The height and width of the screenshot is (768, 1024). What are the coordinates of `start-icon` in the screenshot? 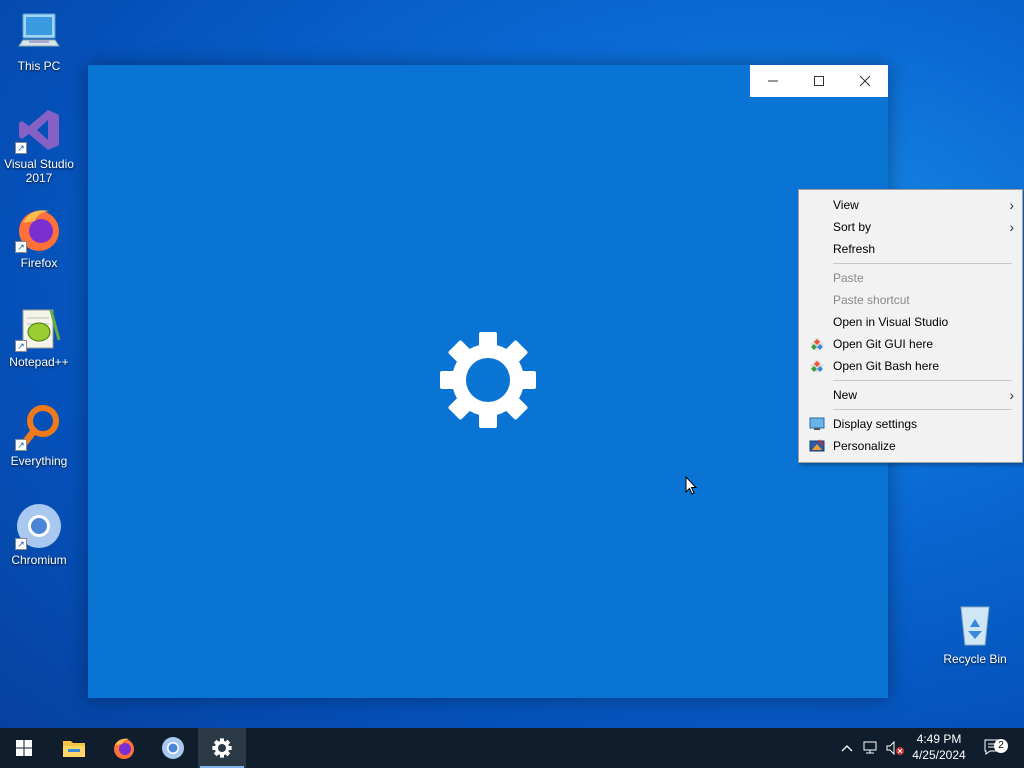 It's located at (24, 748).